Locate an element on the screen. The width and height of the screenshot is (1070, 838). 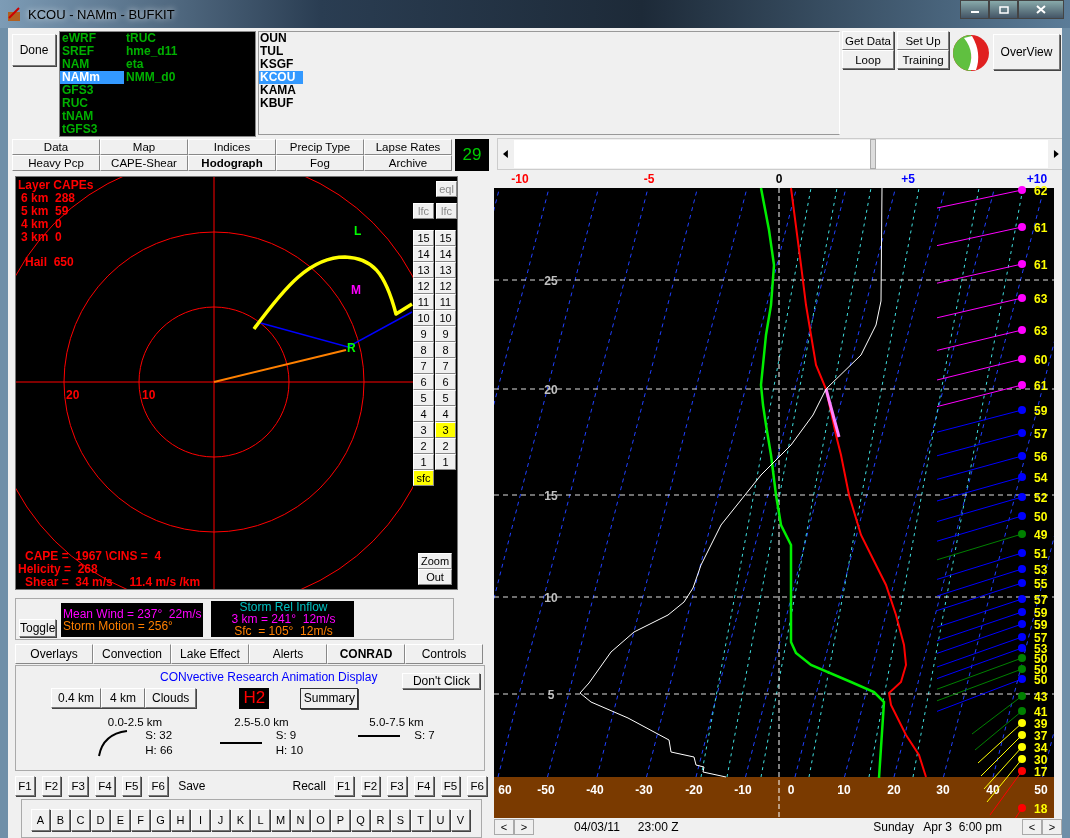
tab: Overlays is located at coordinates (54, 654).